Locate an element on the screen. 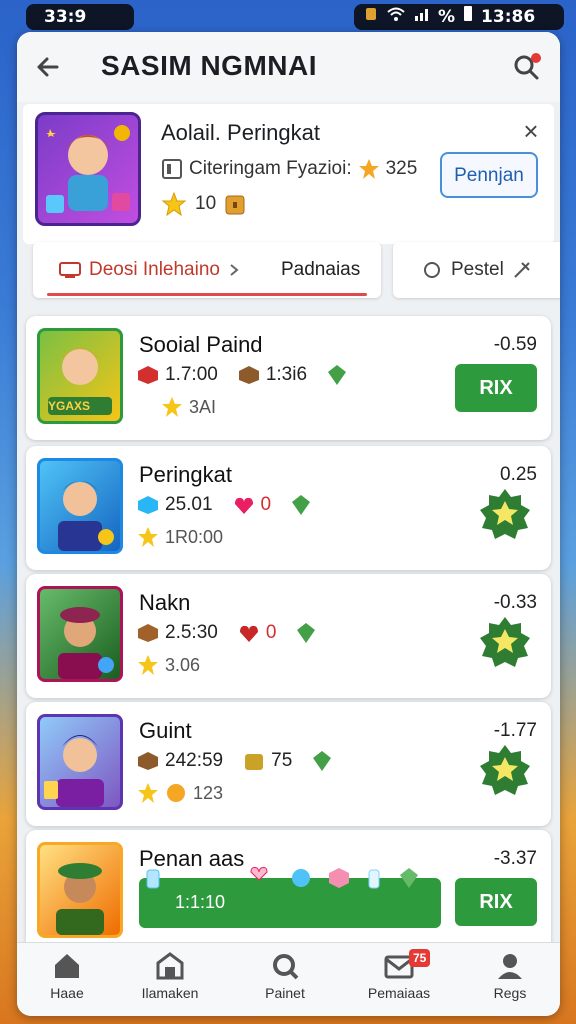  bottom-navigation: Haae Ilamaken Painet 75 Pemaiaas Regs is located at coordinates (288, 979).